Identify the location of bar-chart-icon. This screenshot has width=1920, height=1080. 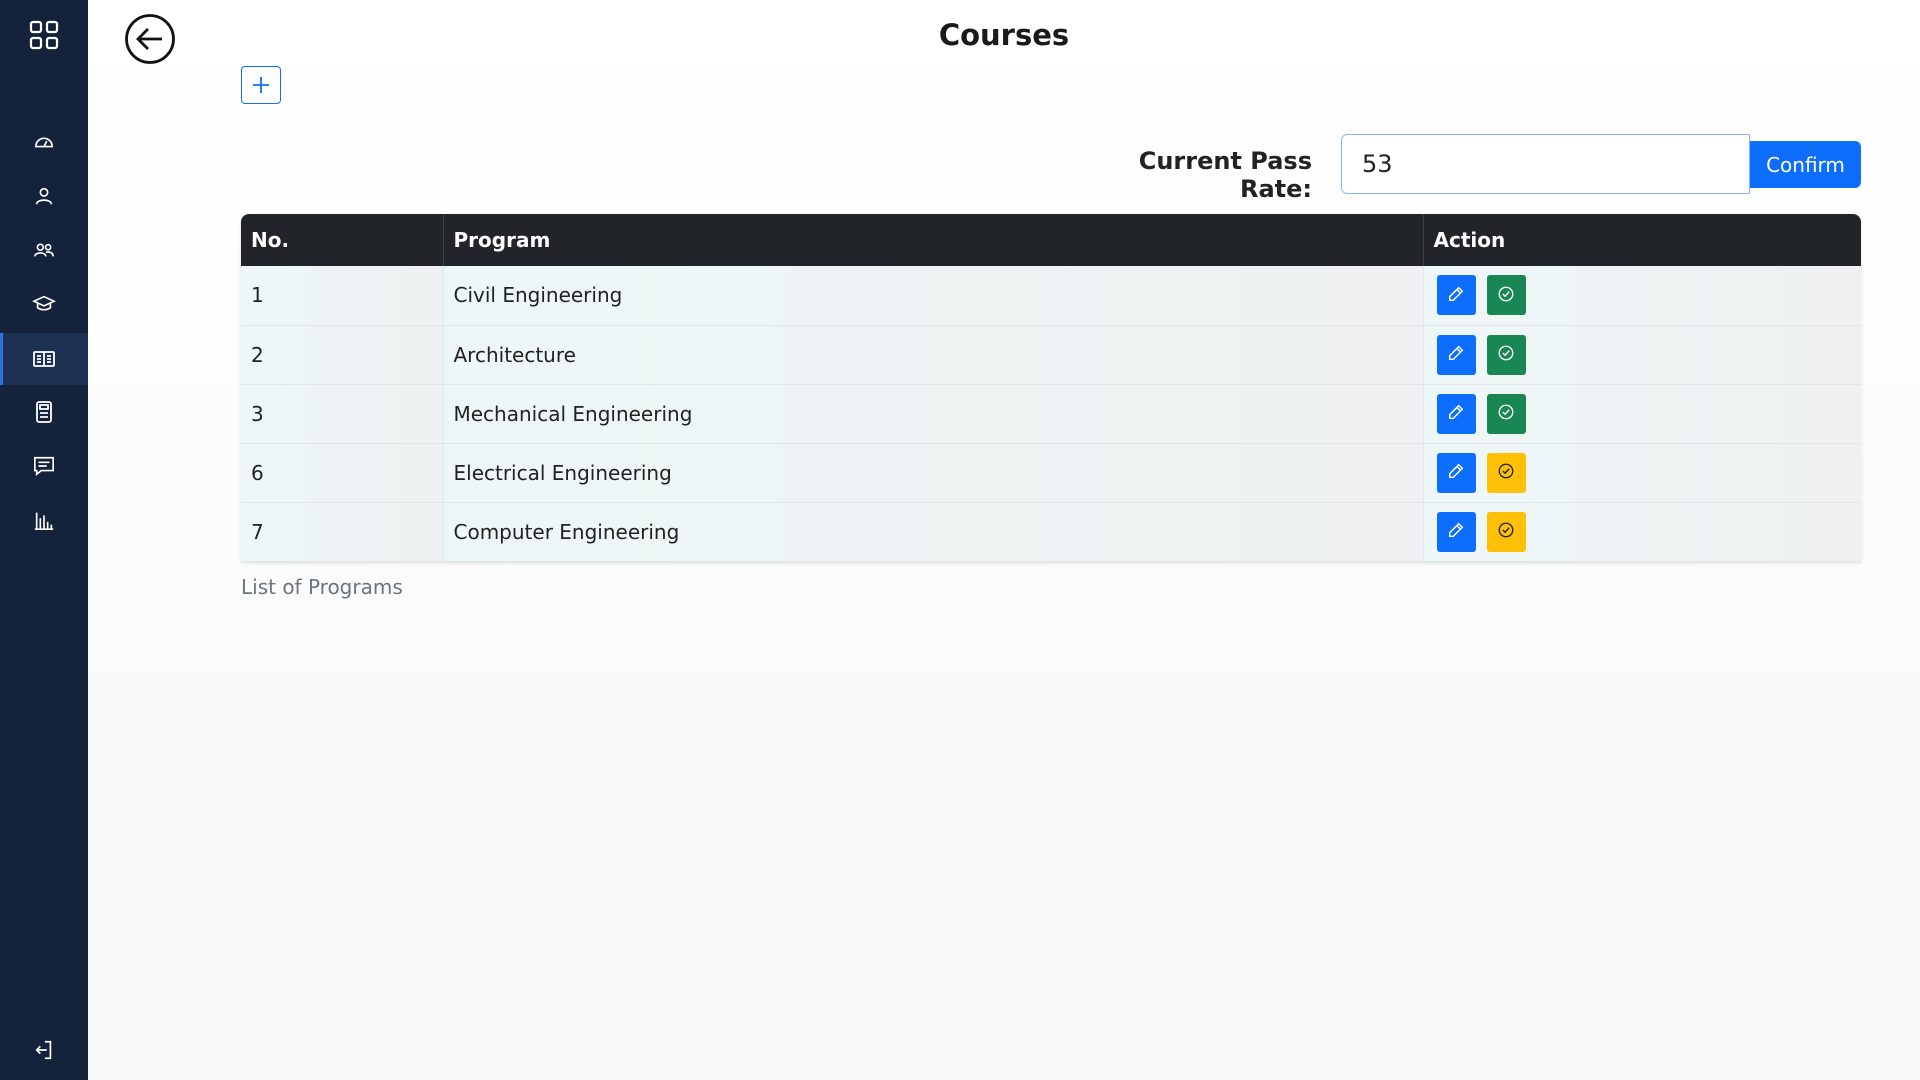
(44, 520).